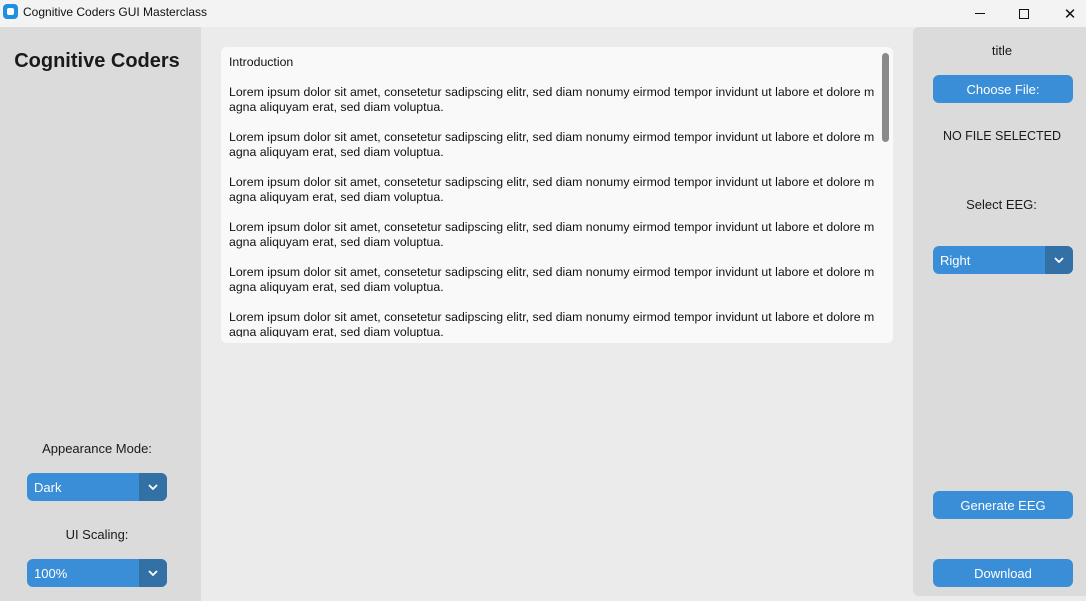 The image size is (1086, 601). I want to click on textbox-scrollbar, so click(885, 97).